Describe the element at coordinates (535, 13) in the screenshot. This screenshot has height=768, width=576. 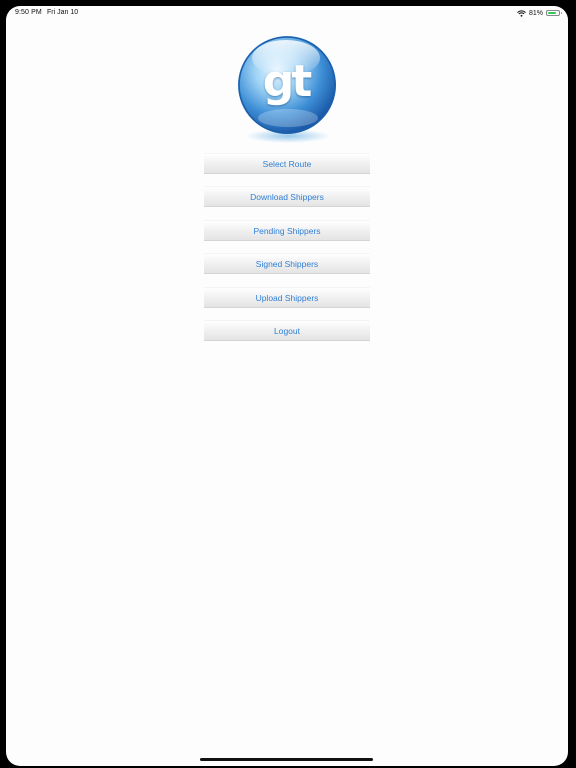
I see `battery-percent: 81%` at that location.